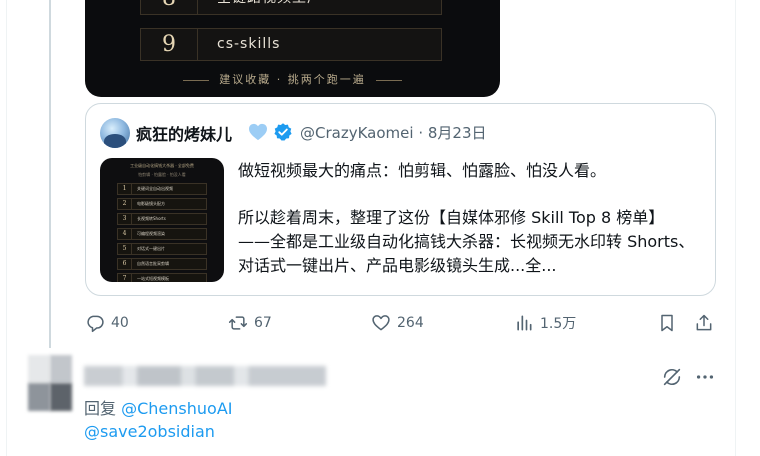 The height and width of the screenshot is (456, 760). What do you see at coordinates (283, 132) in the screenshot?
I see `verified-icon` at bounding box center [283, 132].